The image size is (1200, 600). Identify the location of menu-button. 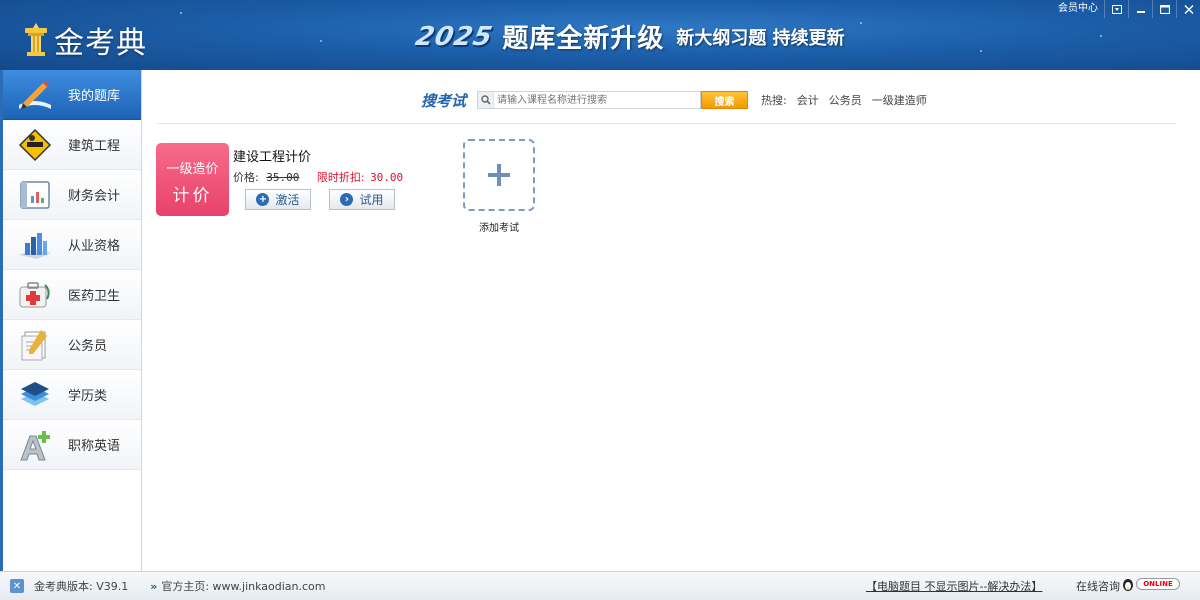
(1116, 9).